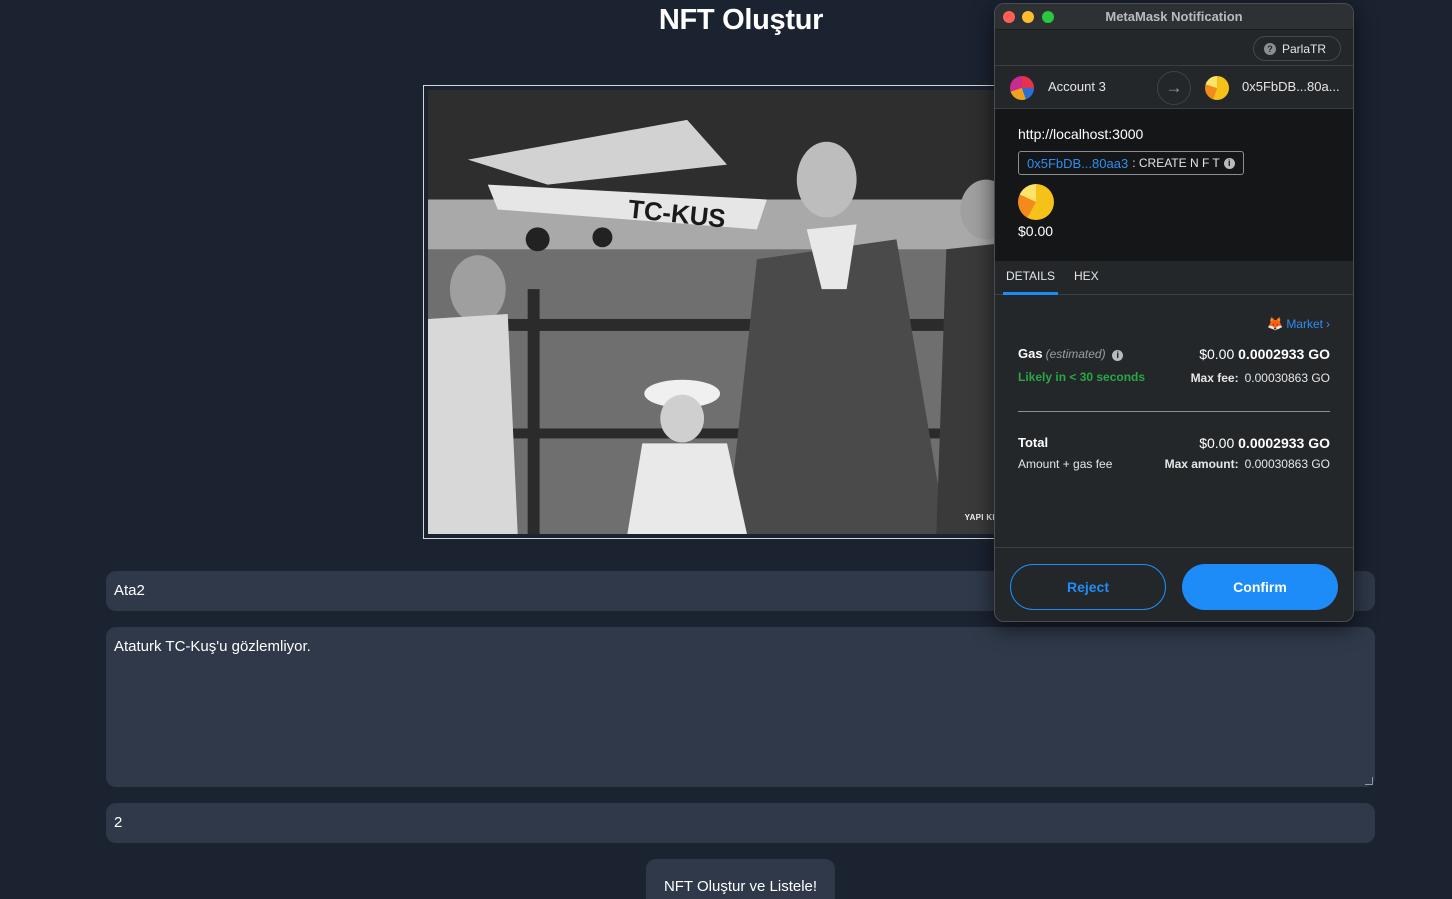  I want to click on gas-label-text: Gas, so click(1030, 353).